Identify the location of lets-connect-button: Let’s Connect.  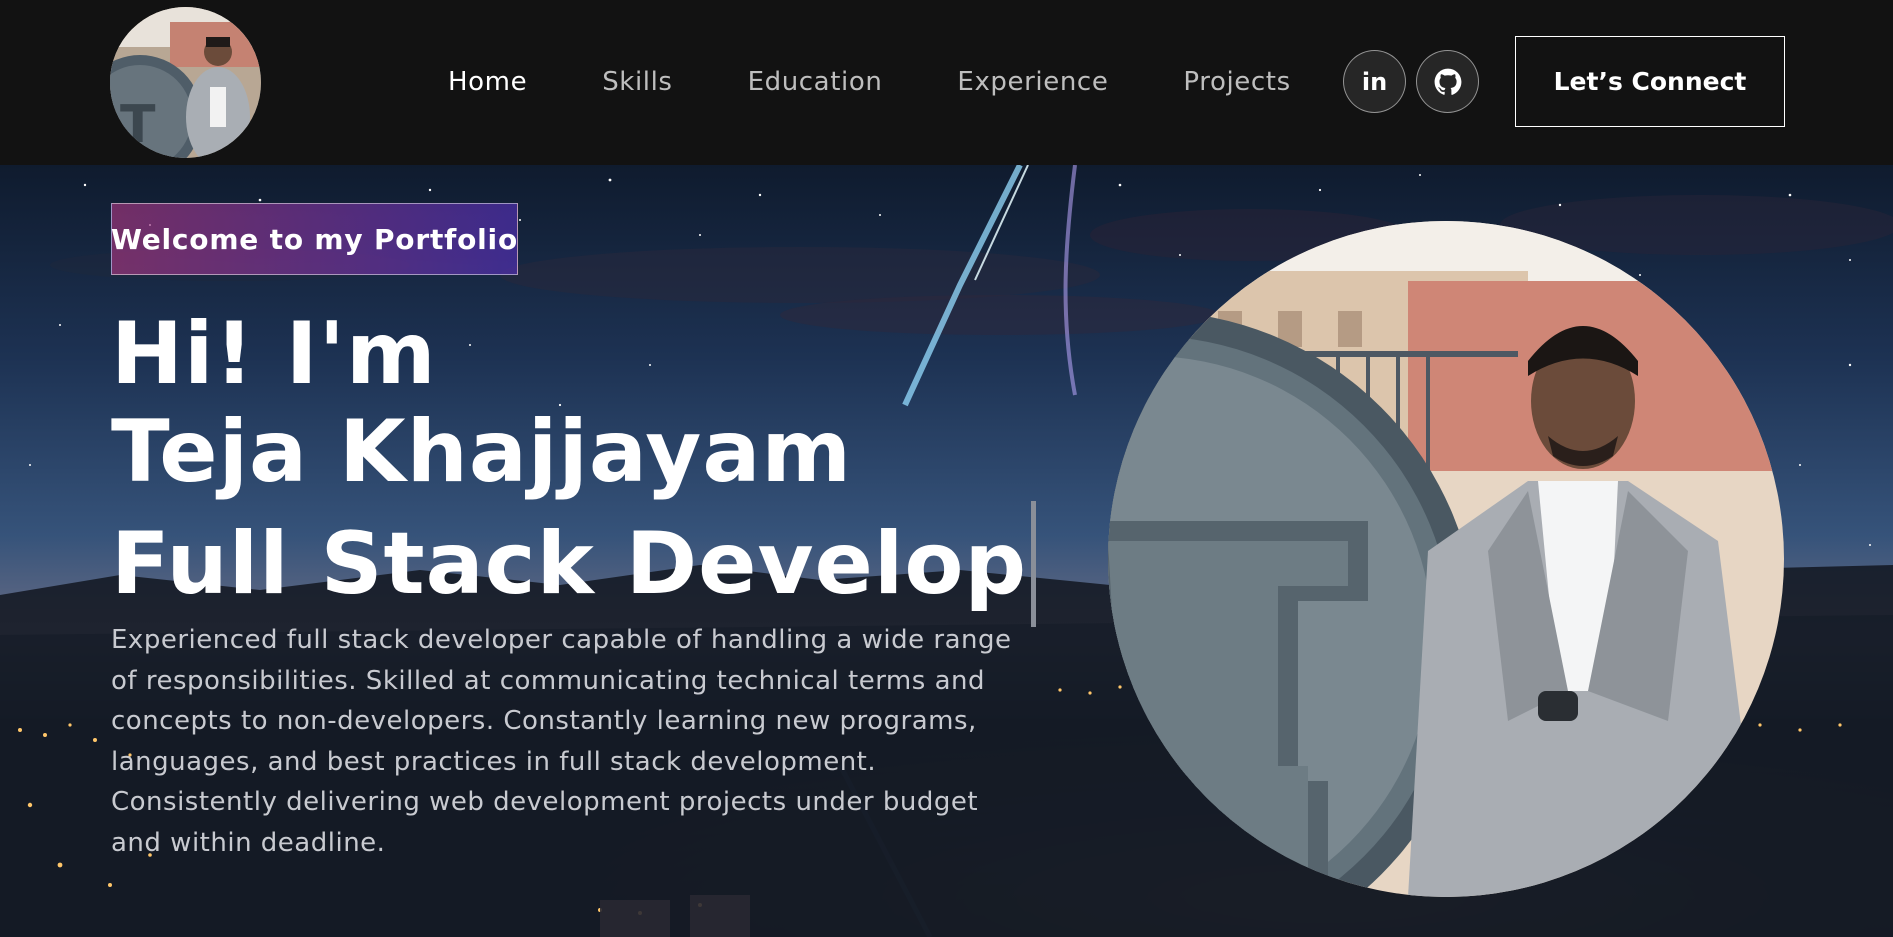
(1650, 81).